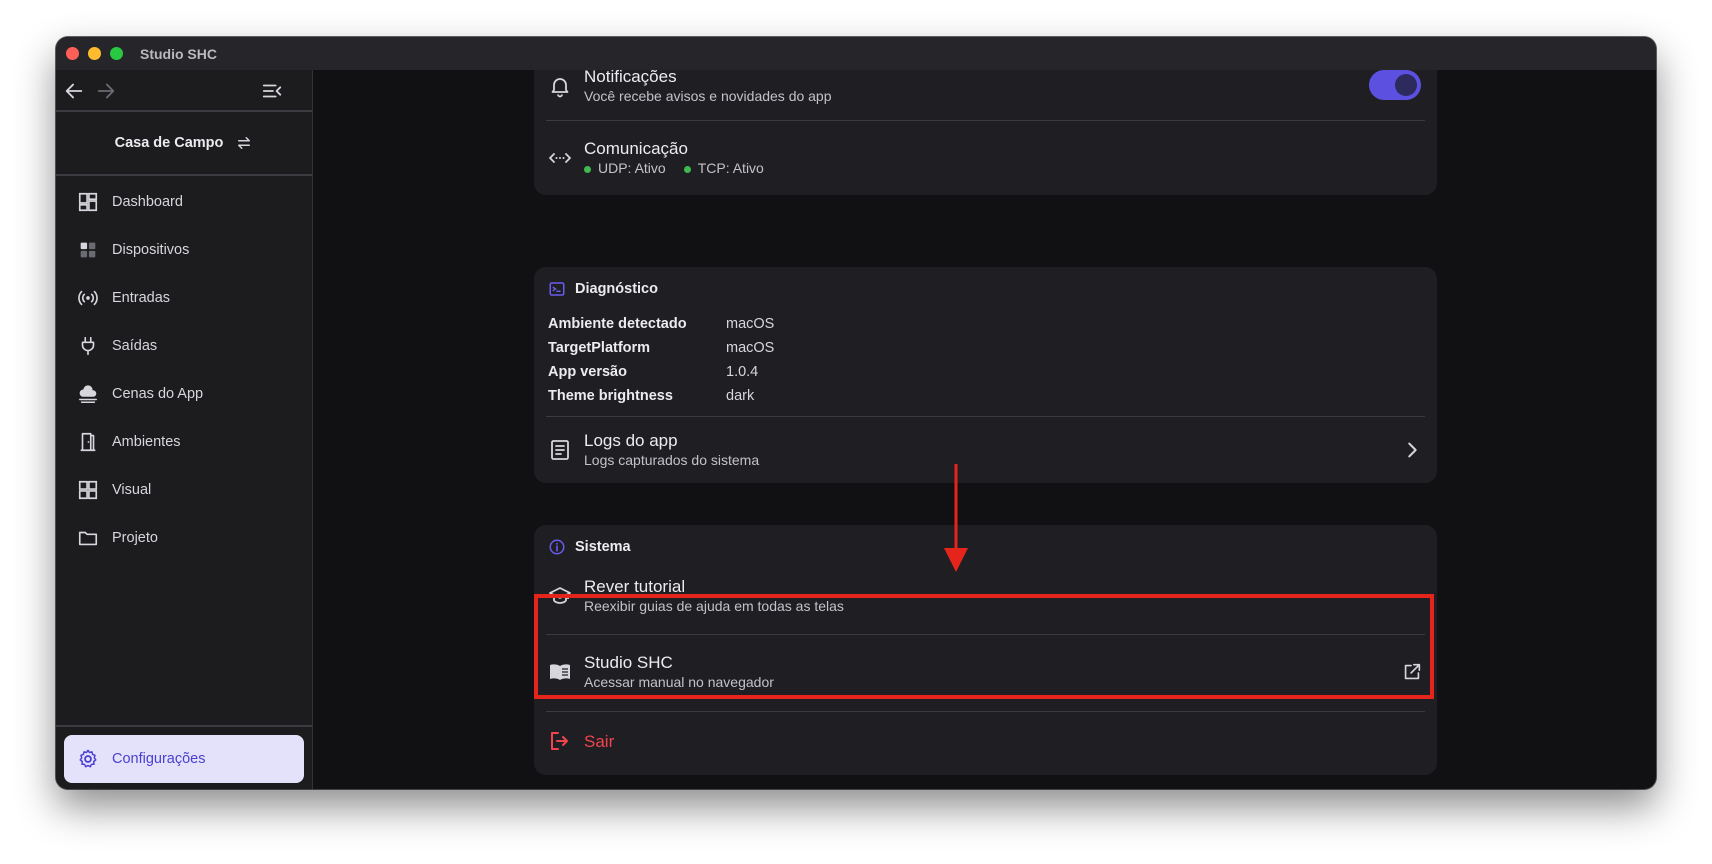 This screenshot has height=864, width=1712. I want to click on logout-icon, so click(559, 741).